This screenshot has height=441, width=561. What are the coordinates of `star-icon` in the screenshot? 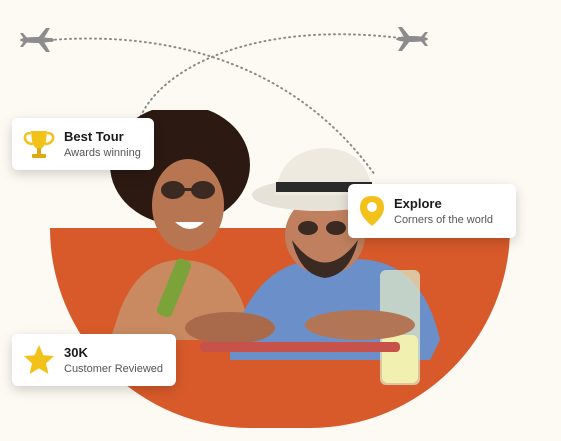 It's located at (39, 360).